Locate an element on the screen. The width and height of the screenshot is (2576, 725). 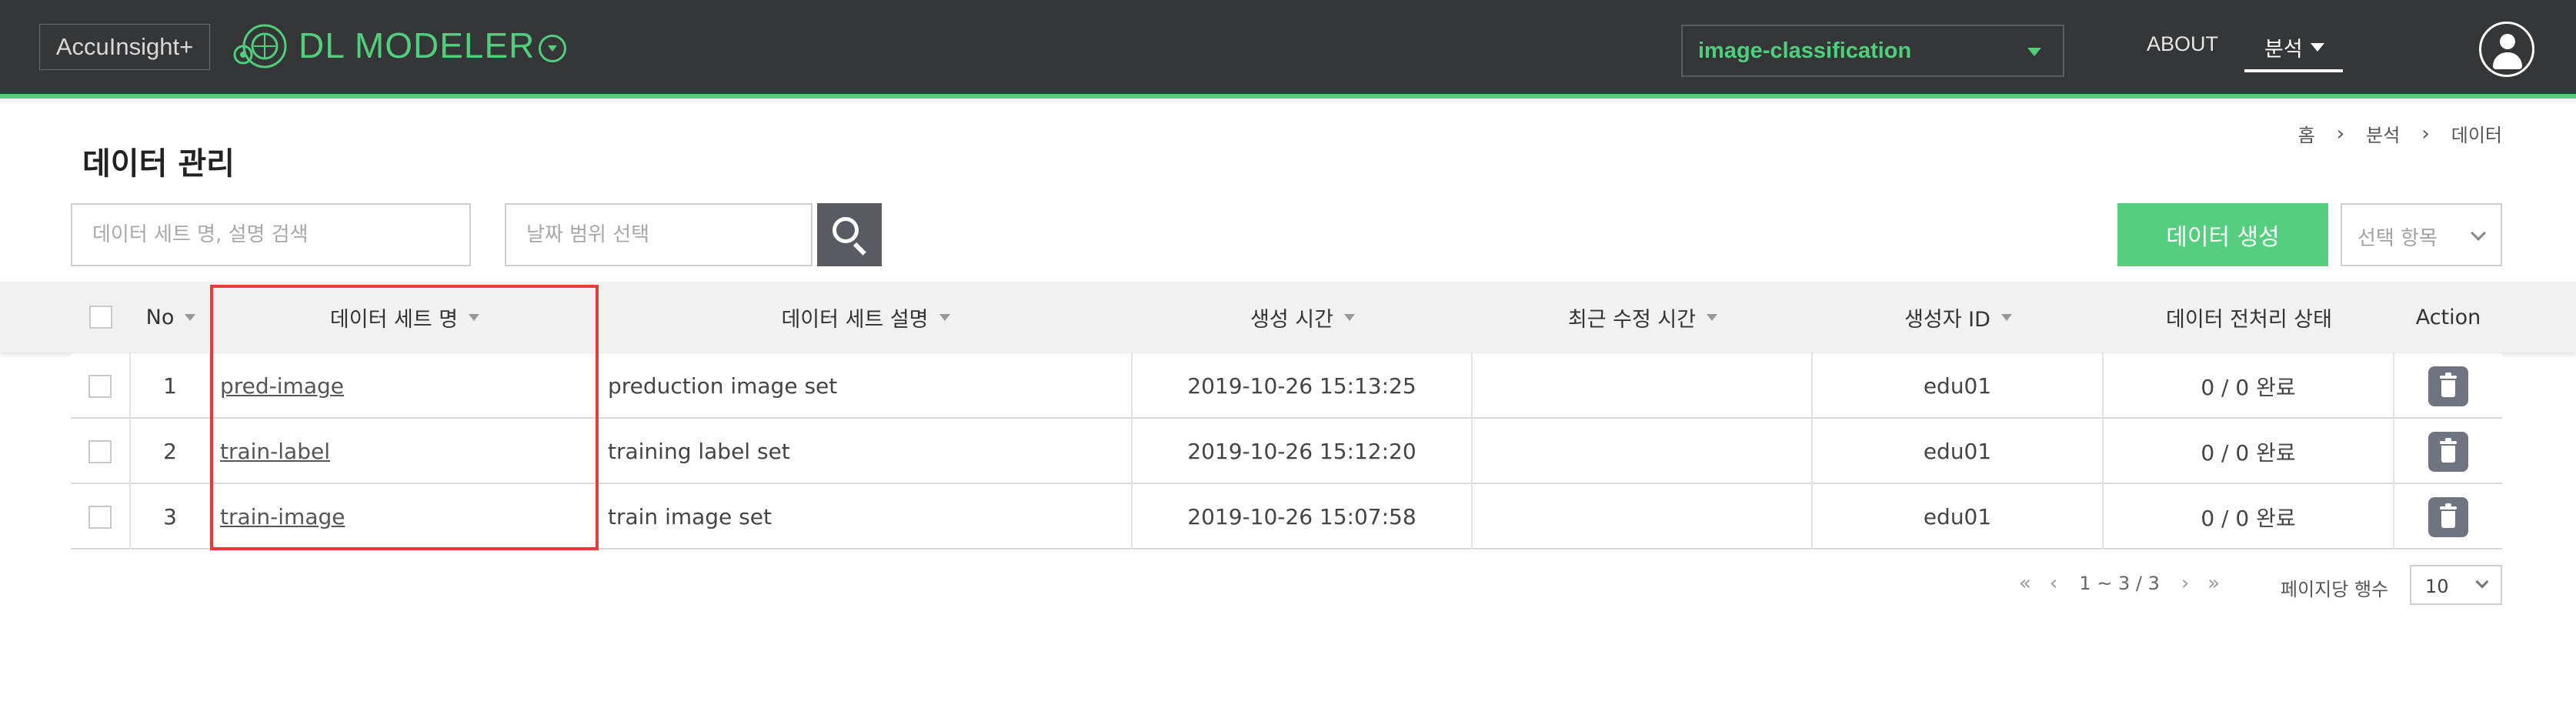
column-header-label: Action is located at coordinates (2448, 317).